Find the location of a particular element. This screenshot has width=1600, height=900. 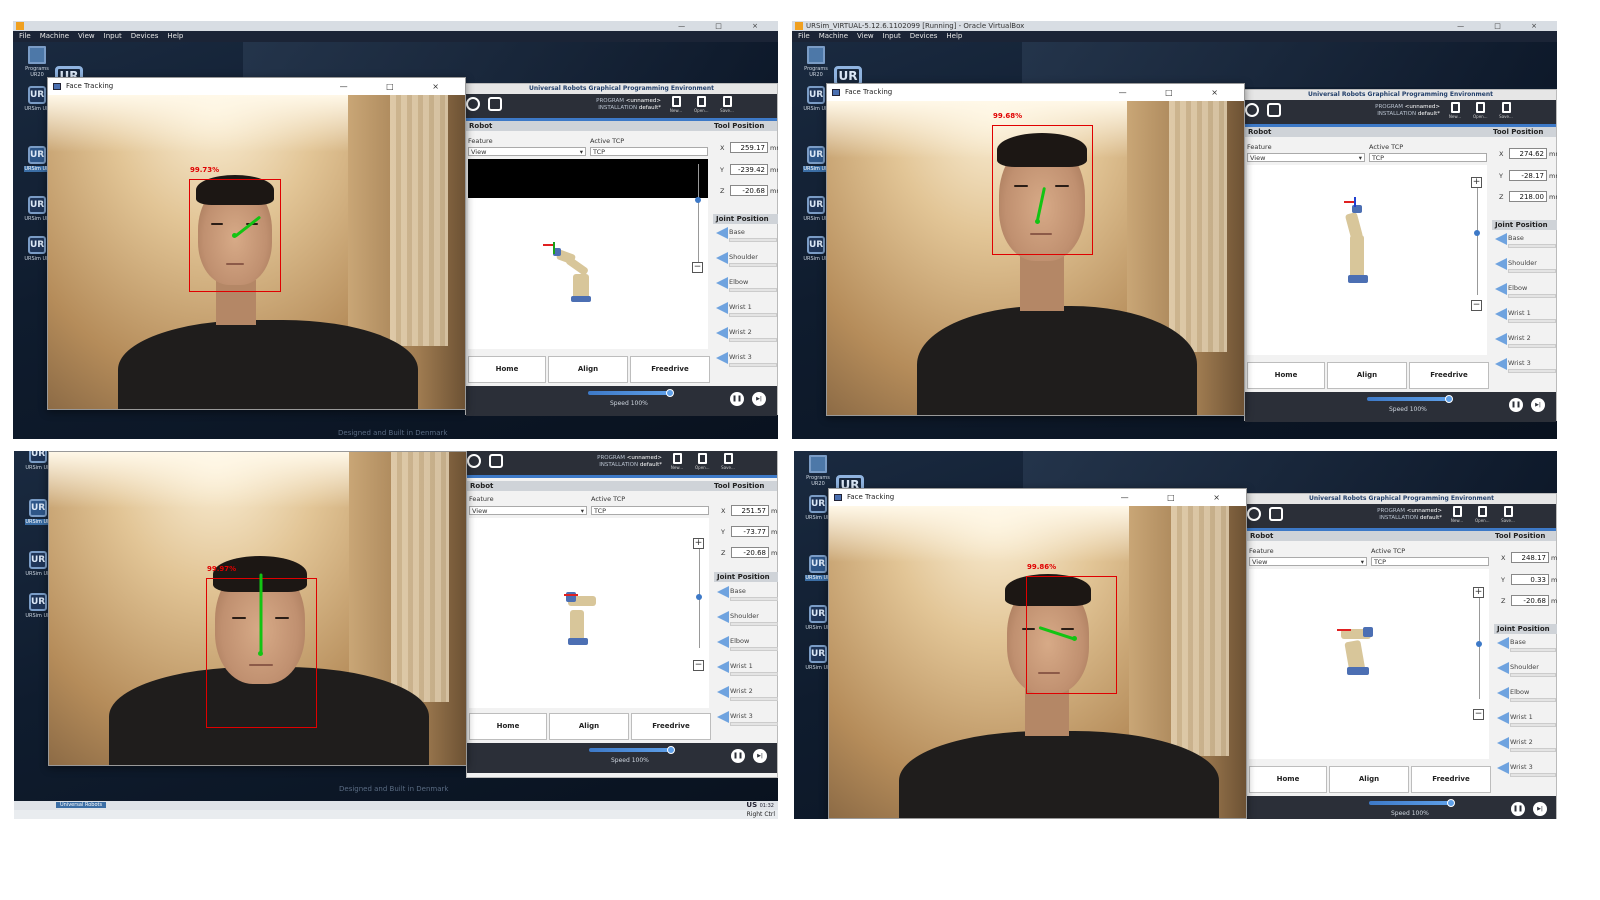

y-value: -28.17 is located at coordinates (1528, 175).